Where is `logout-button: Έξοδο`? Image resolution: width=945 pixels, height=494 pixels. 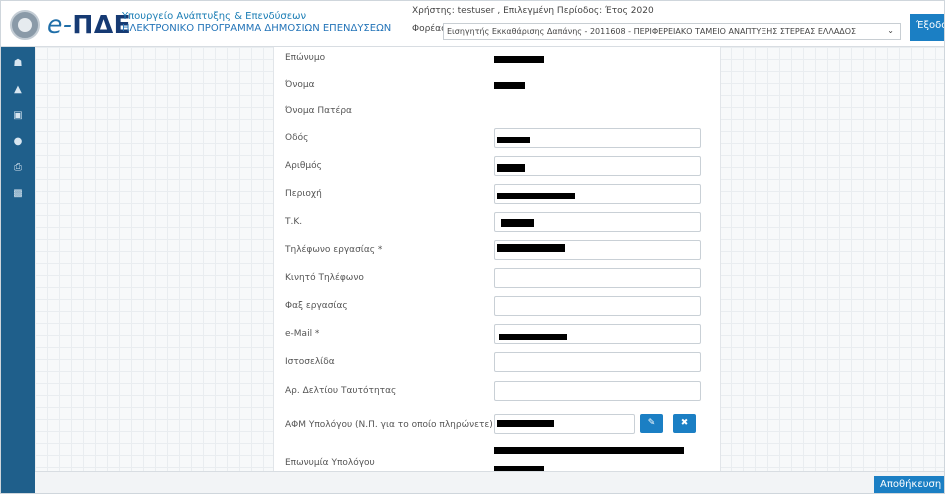 logout-button: Έξοδο is located at coordinates (927, 27).